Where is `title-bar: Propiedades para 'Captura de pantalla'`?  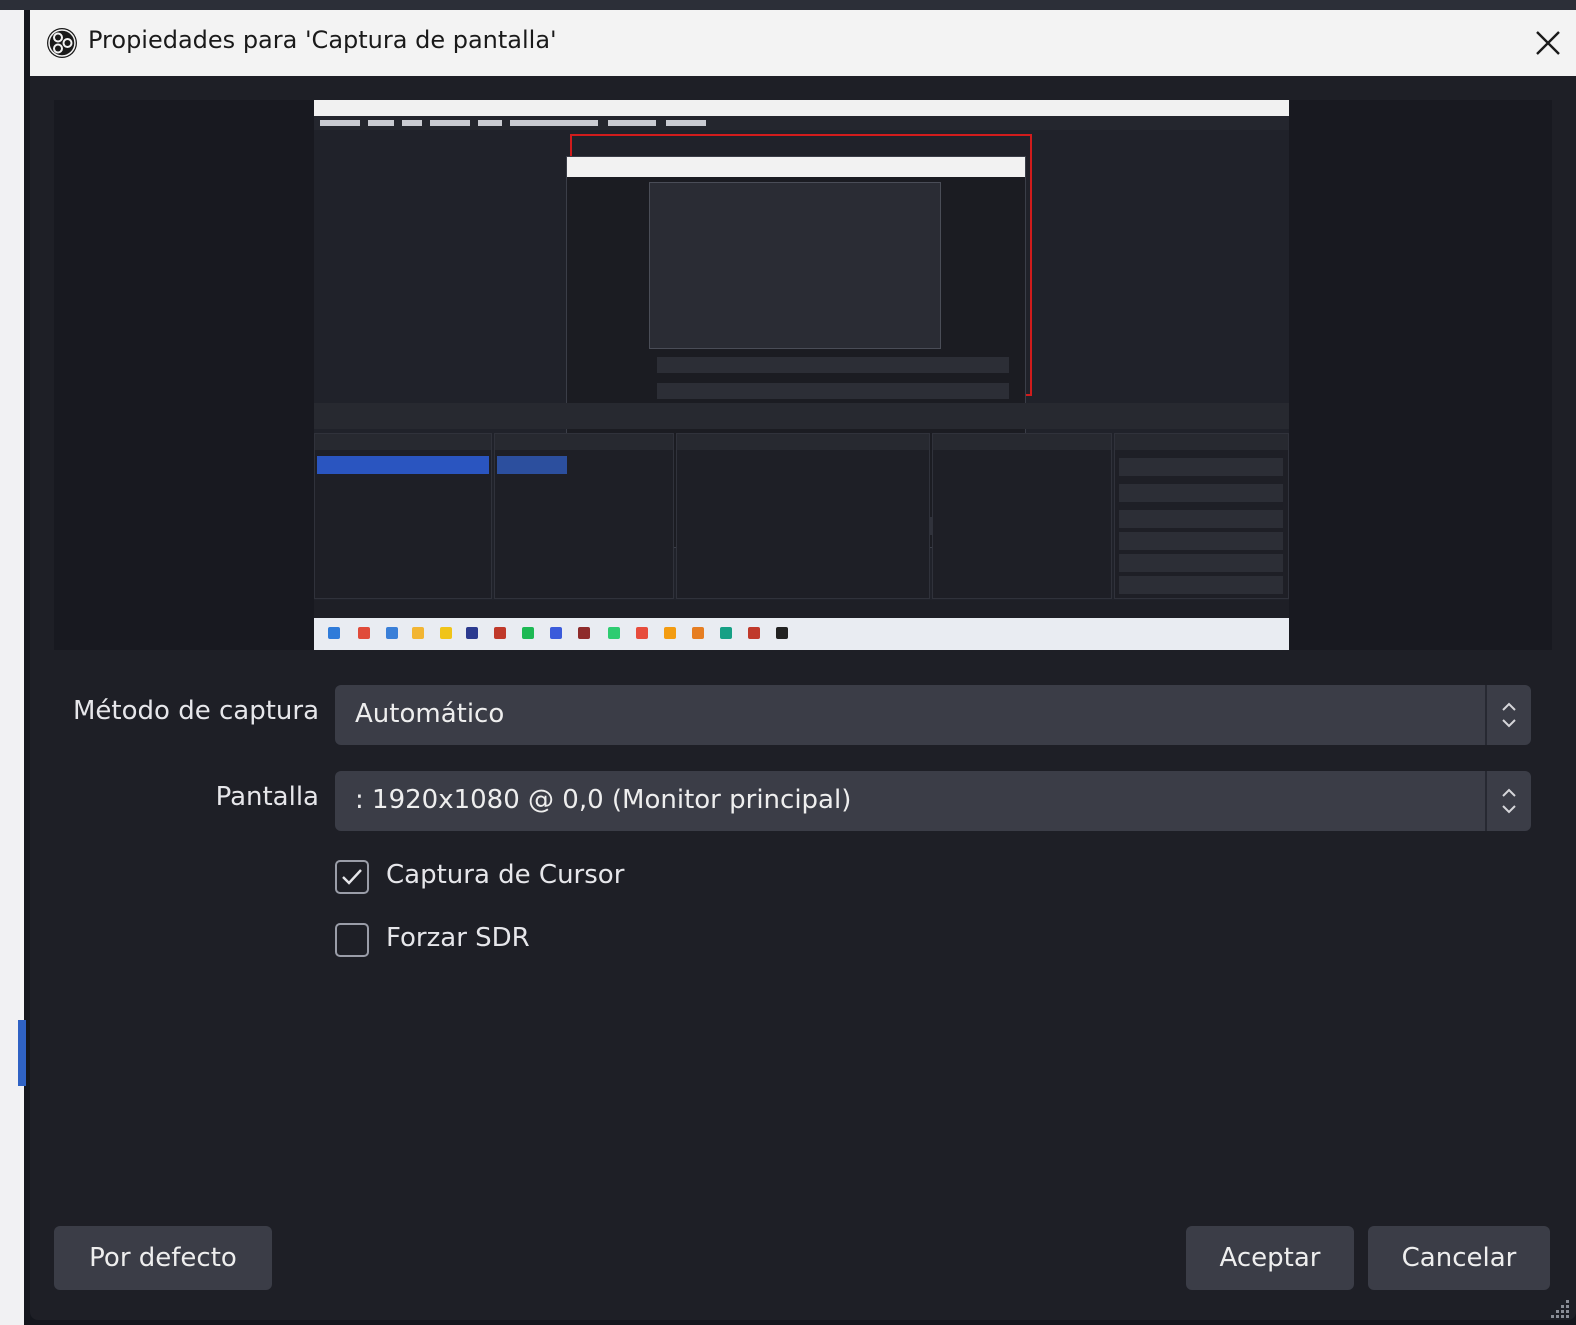
title-bar: Propiedades para 'Captura de pantalla' is located at coordinates (803, 43).